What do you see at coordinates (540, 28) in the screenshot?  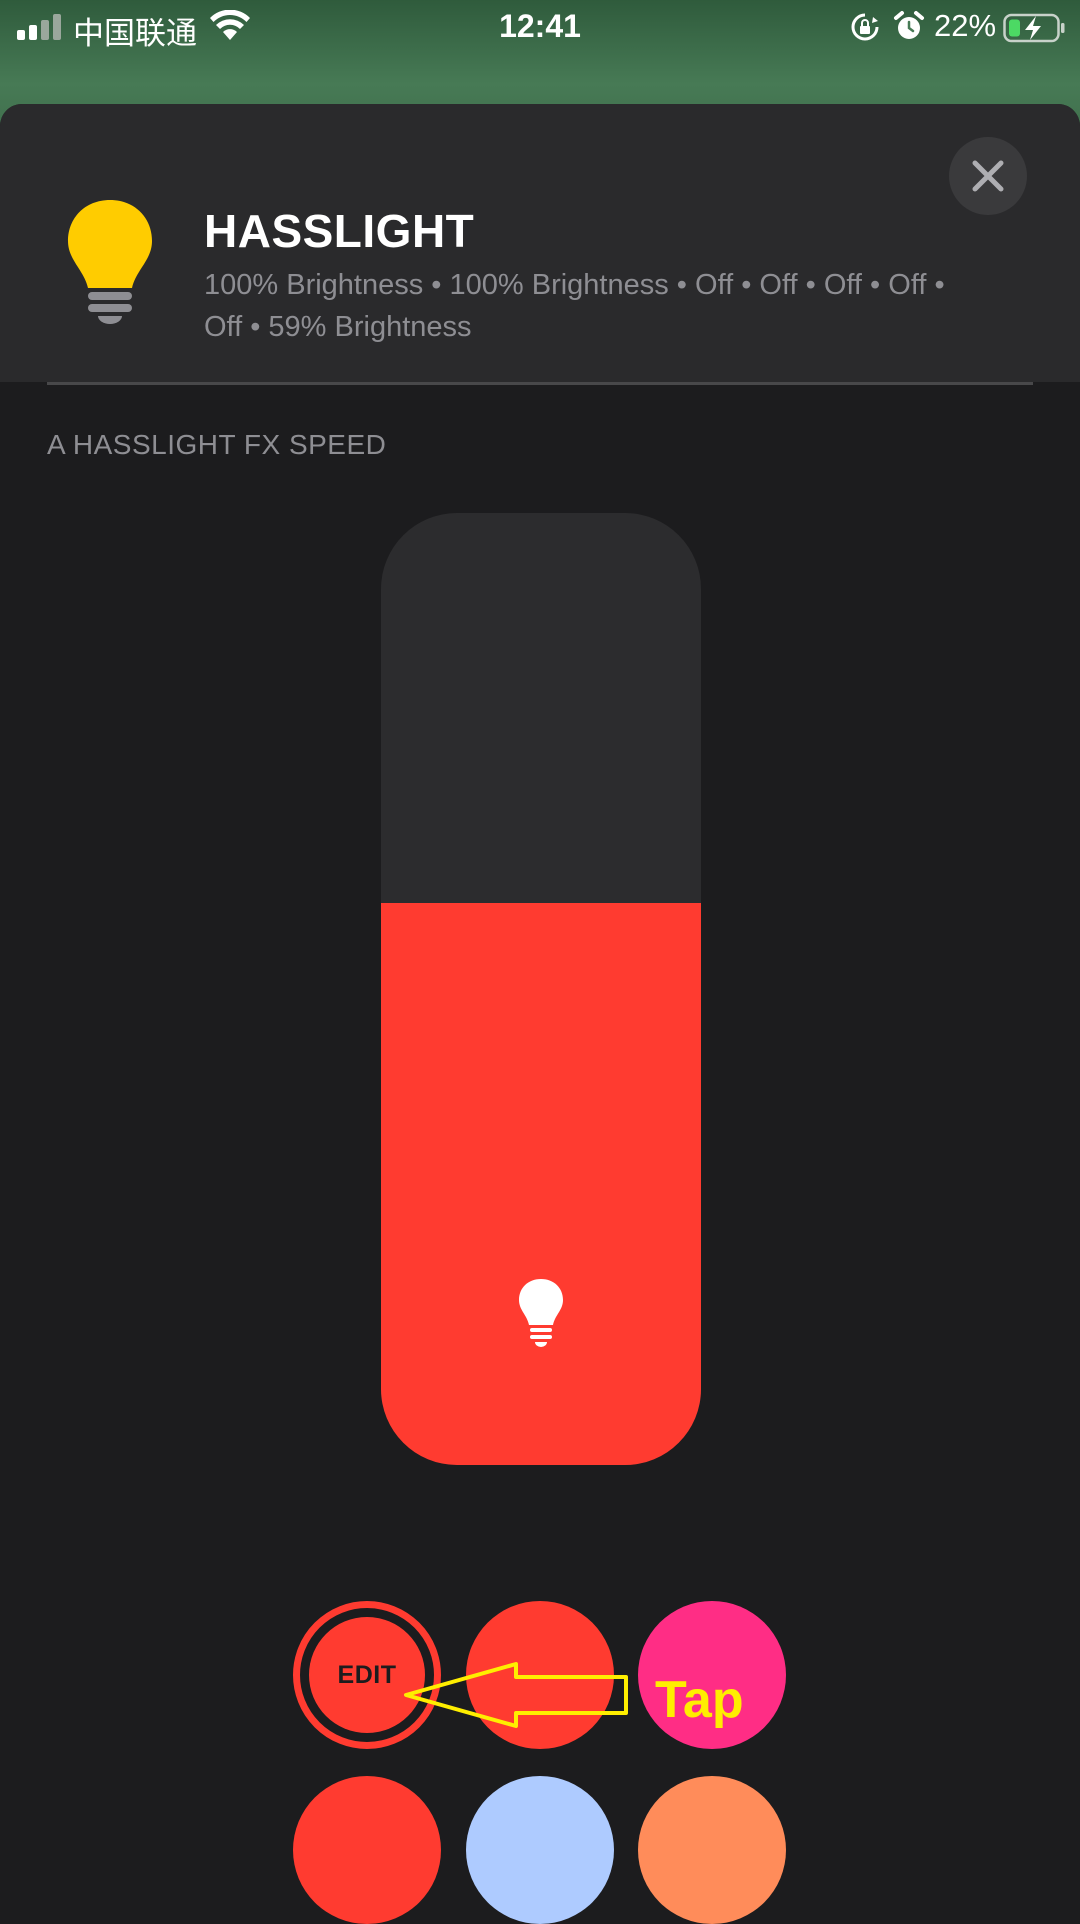 I see `status-bar: 中国联通 12:41 22%` at bounding box center [540, 28].